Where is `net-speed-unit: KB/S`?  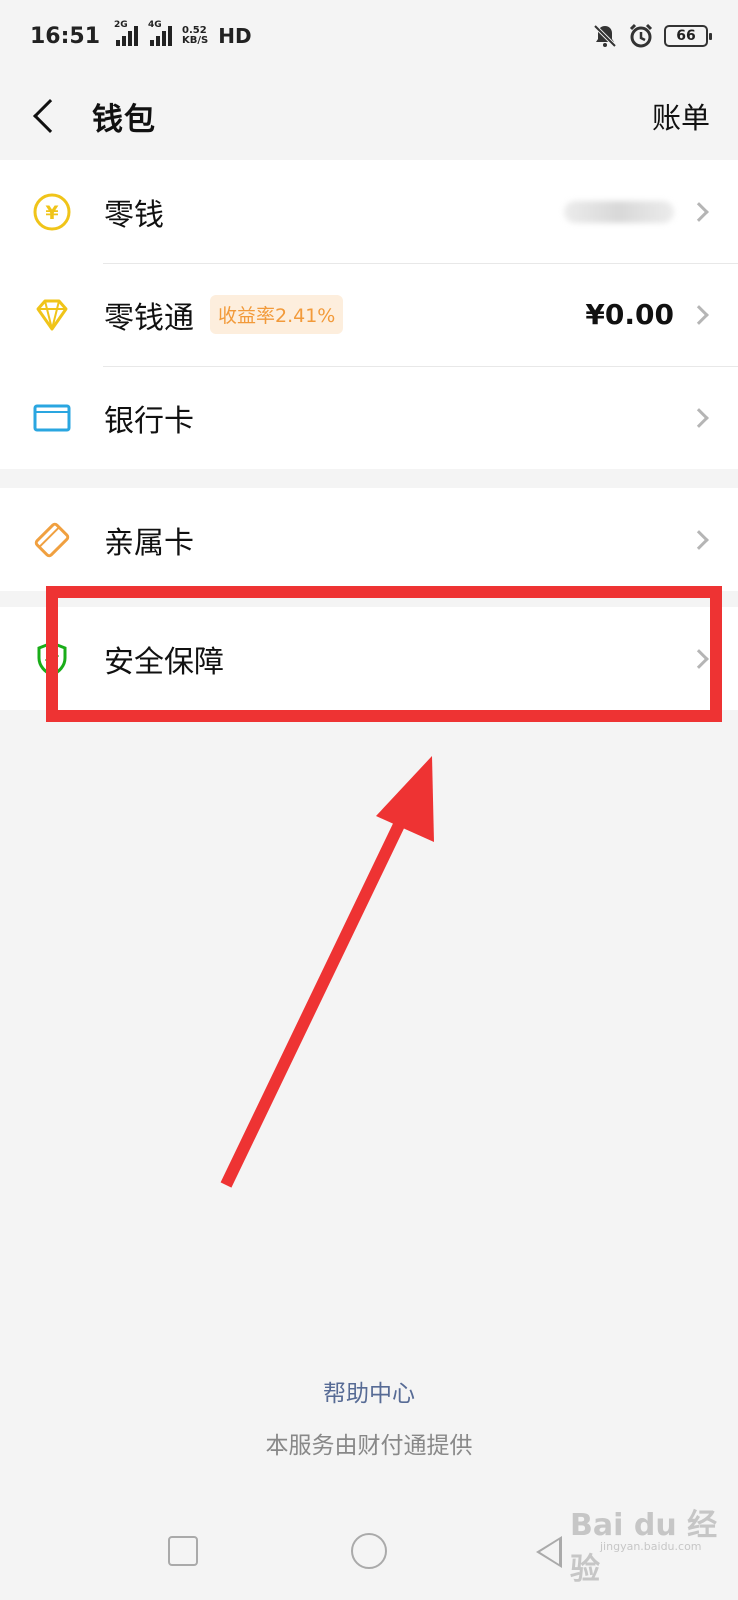
net-speed-unit: KB/S is located at coordinates (195, 40).